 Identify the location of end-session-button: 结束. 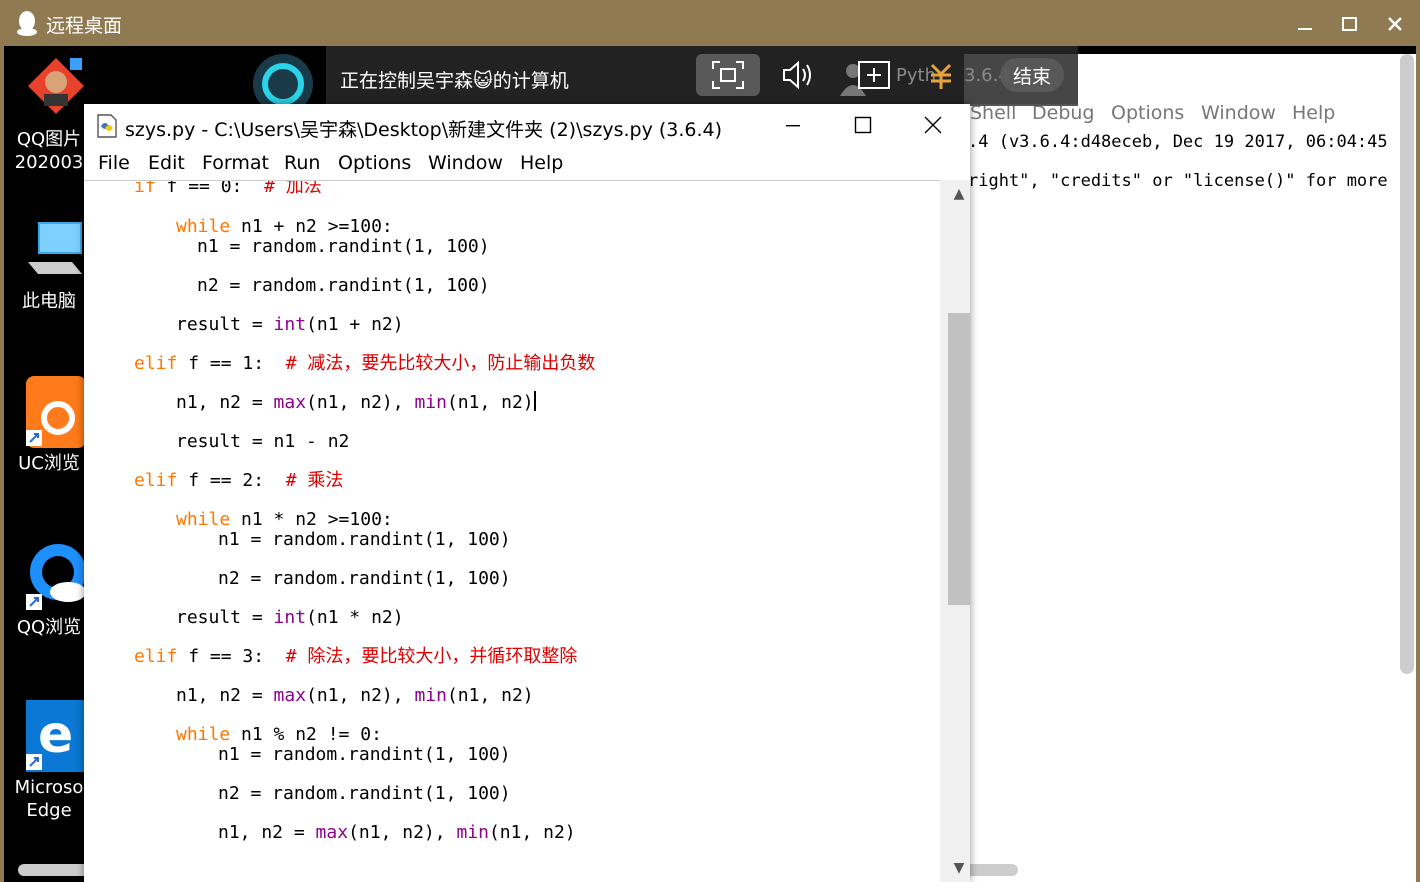
(1032, 75).